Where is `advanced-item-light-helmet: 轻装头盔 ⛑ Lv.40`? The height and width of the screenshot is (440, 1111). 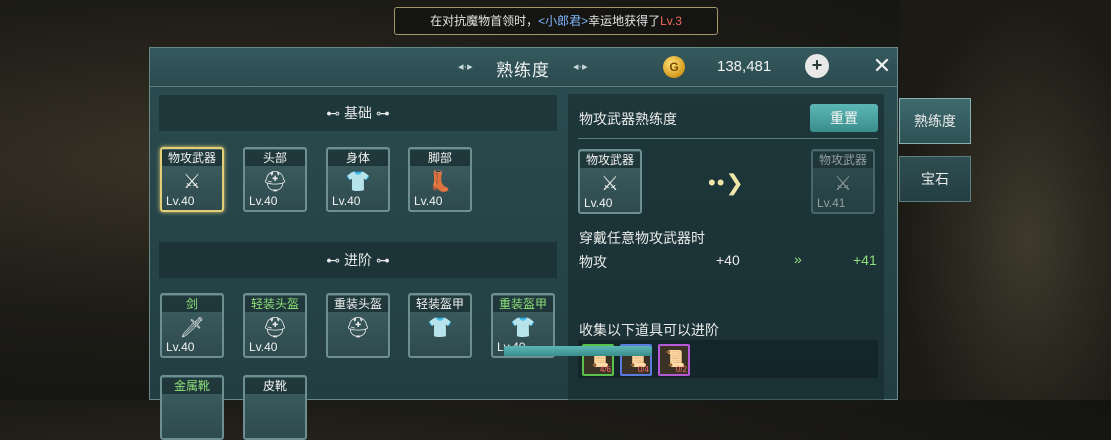
advanced-item-light-helmet: 轻装头盔 ⛑ Lv.40 is located at coordinates (275, 325).